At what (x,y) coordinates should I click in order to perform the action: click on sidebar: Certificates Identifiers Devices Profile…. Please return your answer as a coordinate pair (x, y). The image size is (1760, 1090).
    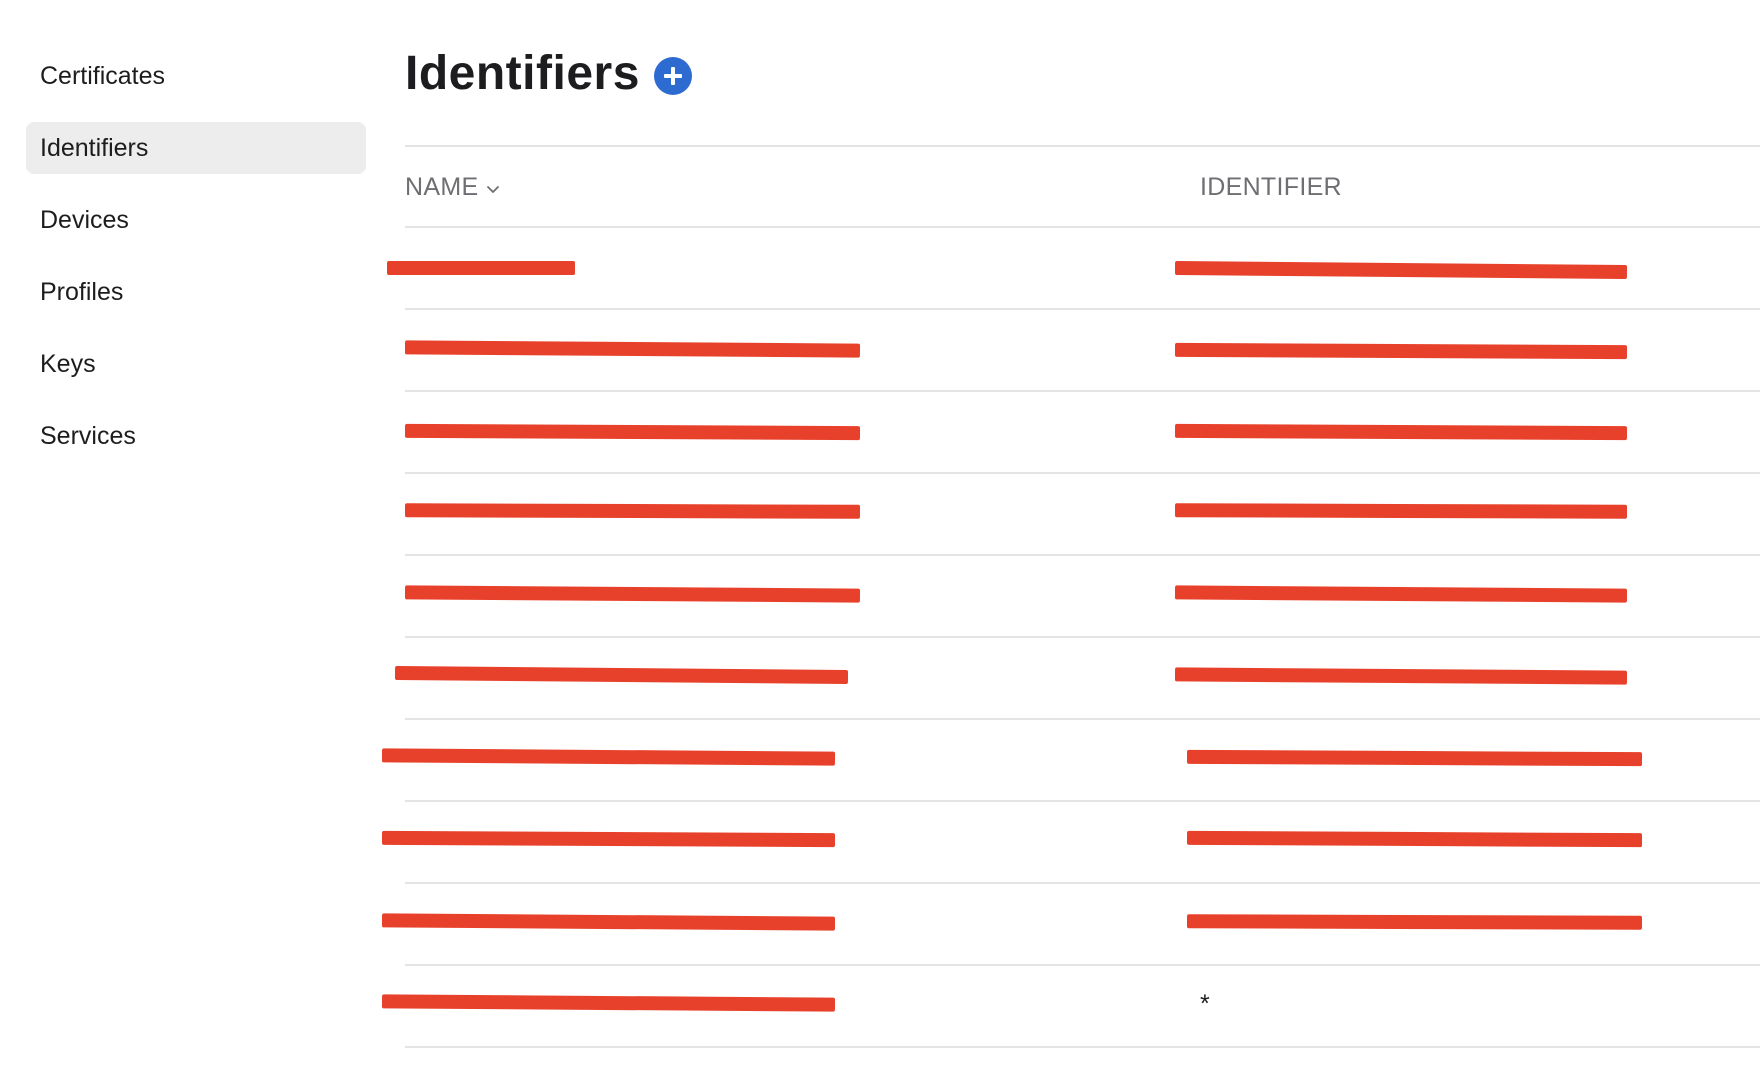
    Looking at the image, I should click on (196, 266).